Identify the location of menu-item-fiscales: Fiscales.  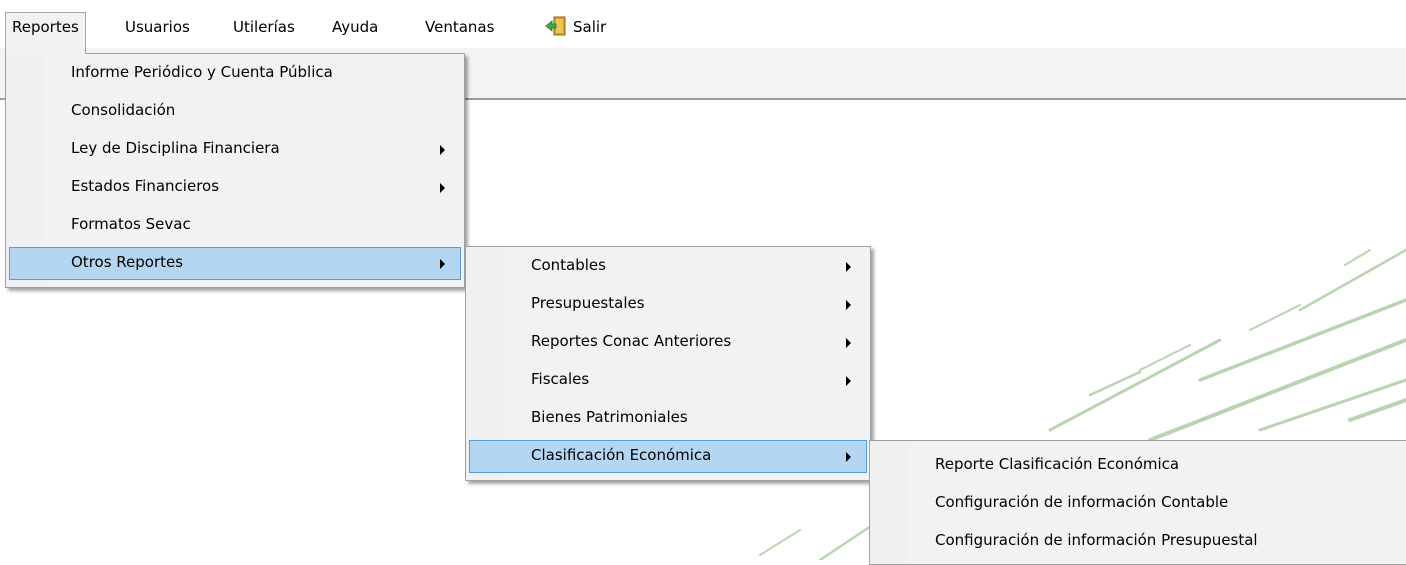
(668, 380).